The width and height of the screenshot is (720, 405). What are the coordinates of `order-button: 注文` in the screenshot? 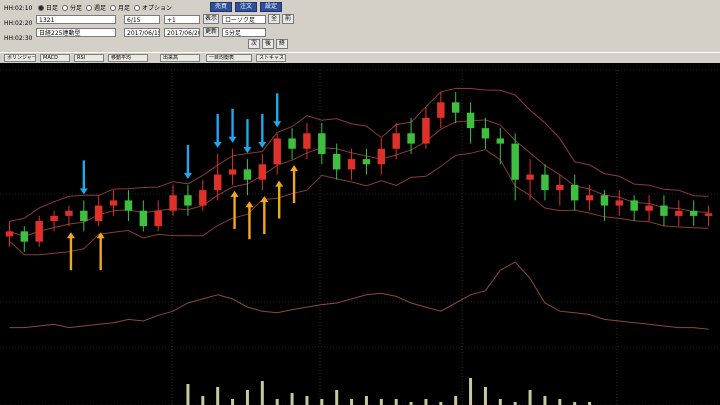 It's located at (246, 7).